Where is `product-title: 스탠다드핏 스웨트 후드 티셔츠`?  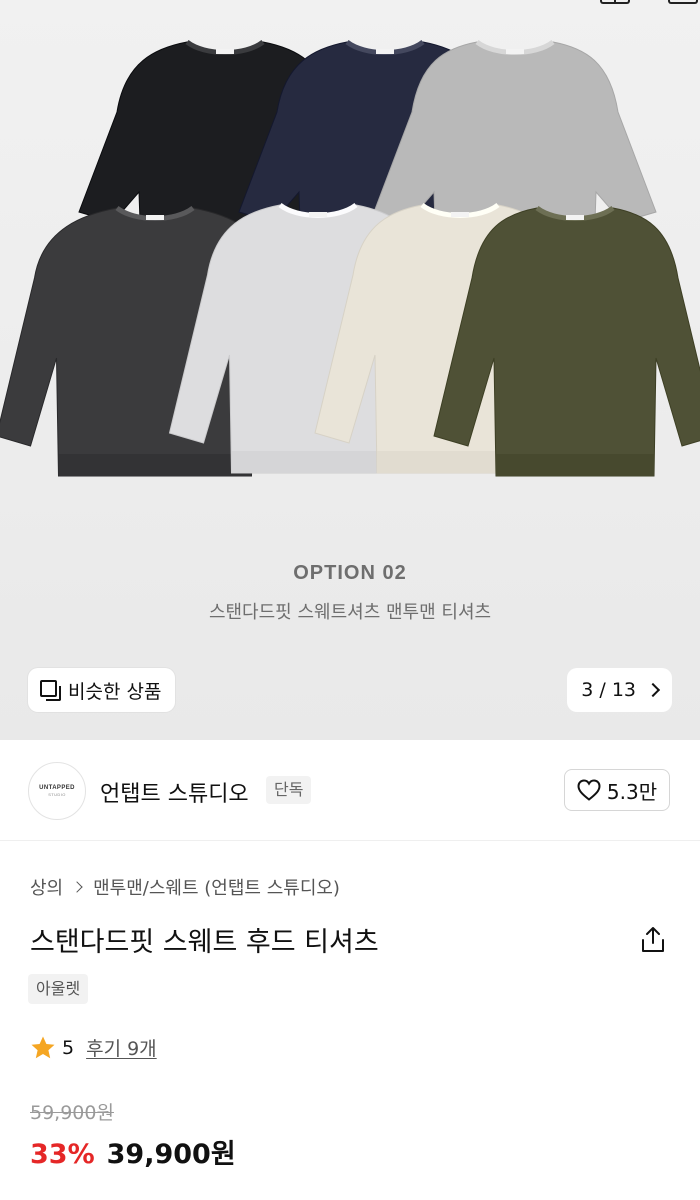
product-title: 스탠다드핏 스웨트 후드 티셔츠 is located at coordinates (204, 942).